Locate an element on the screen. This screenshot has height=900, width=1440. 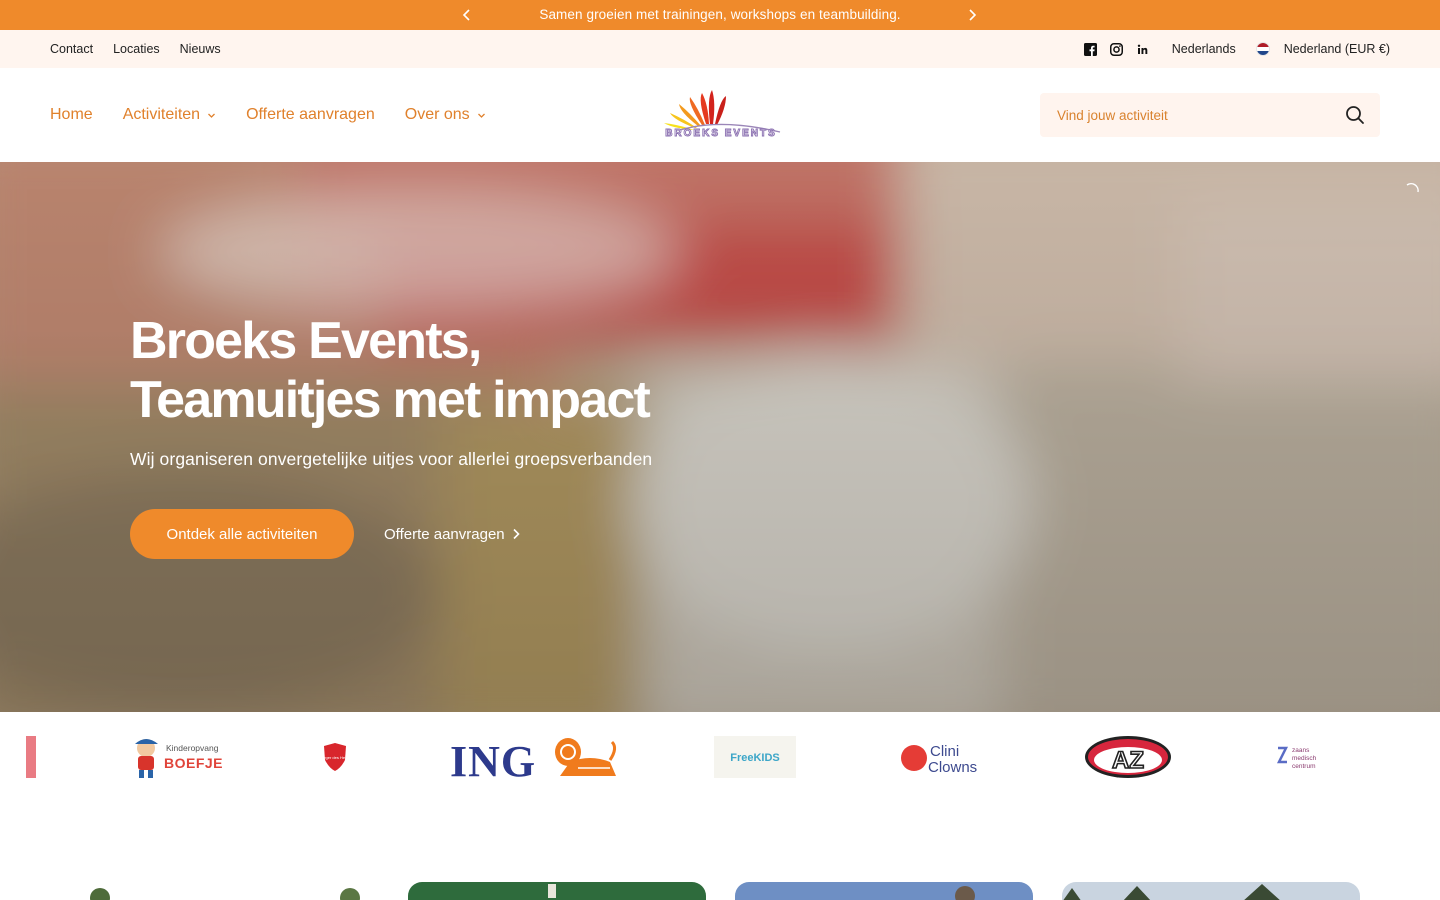
partner-logo-cliniclowns: Clini Clowns is located at coordinates (942, 757).